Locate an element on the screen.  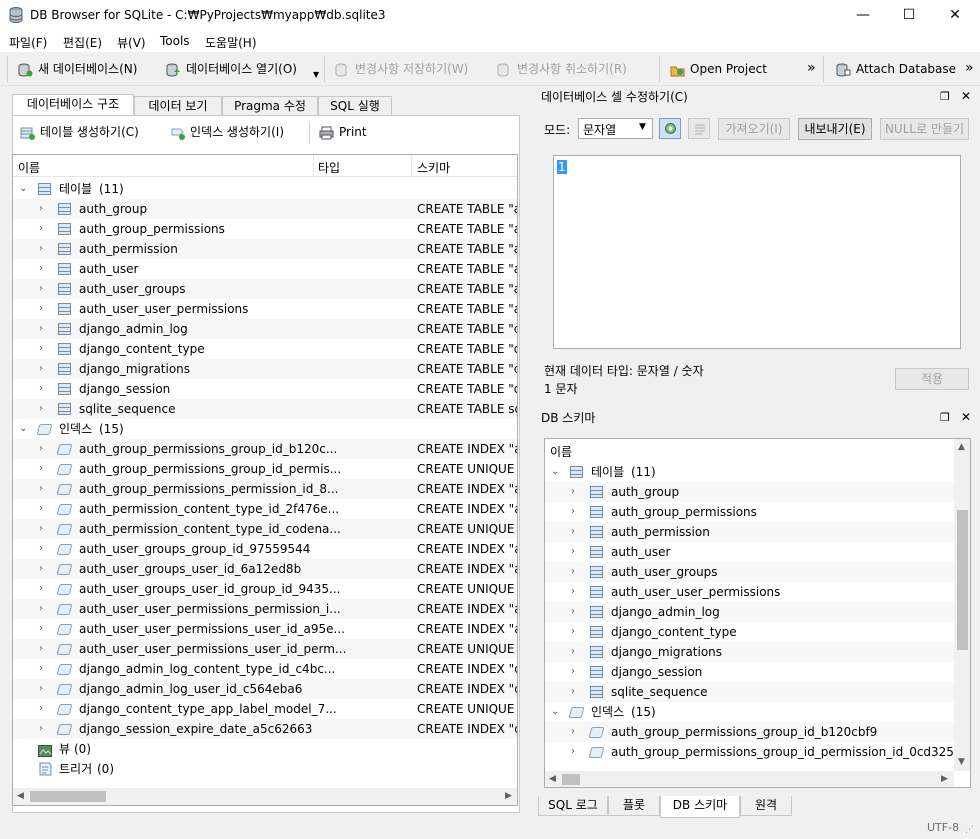
mode-select: 문자열 ▼ is located at coordinates (615, 128).